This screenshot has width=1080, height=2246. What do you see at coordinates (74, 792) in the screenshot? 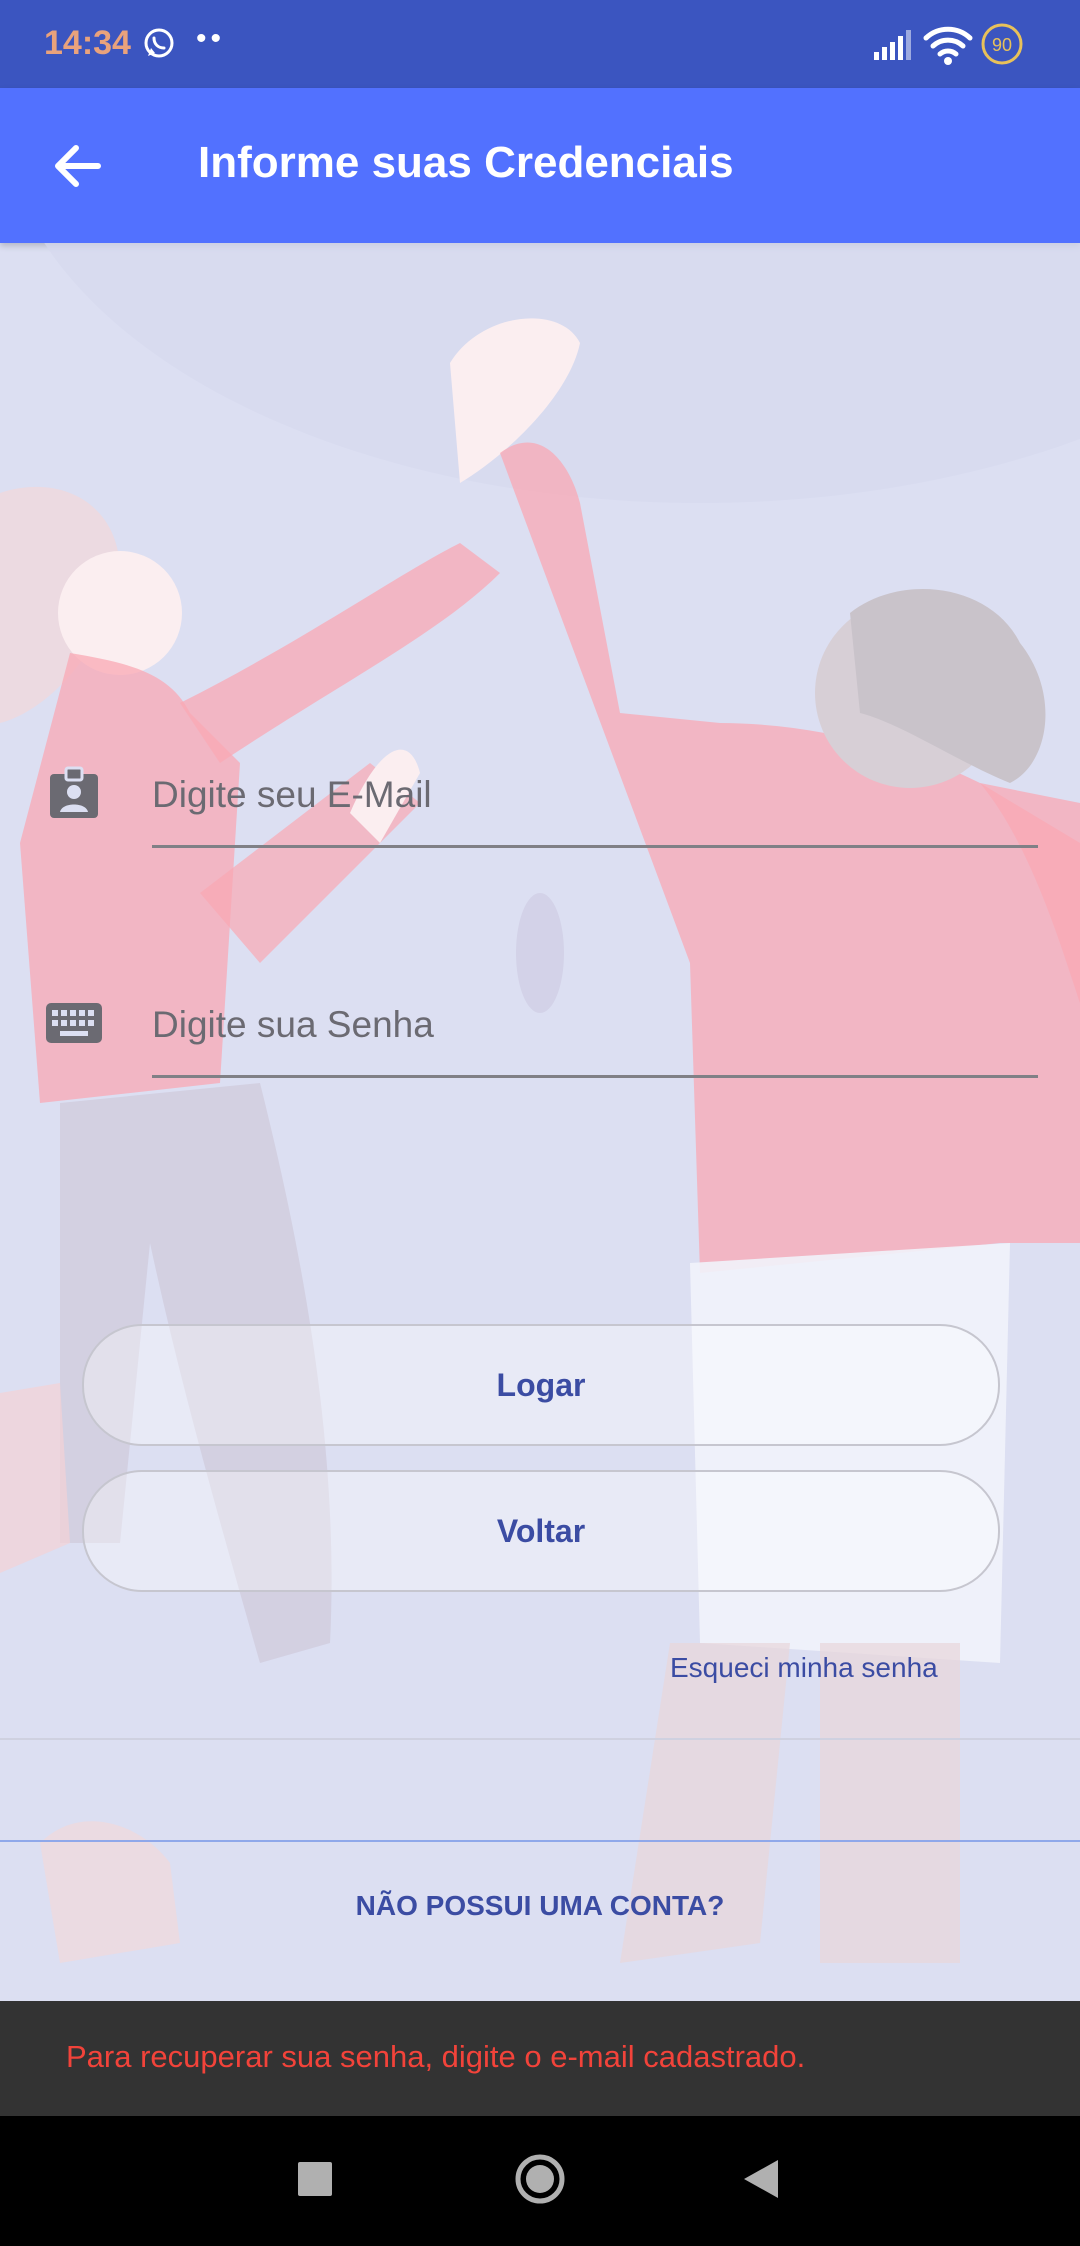
I see `contact-badge-icon` at bounding box center [74, 792].